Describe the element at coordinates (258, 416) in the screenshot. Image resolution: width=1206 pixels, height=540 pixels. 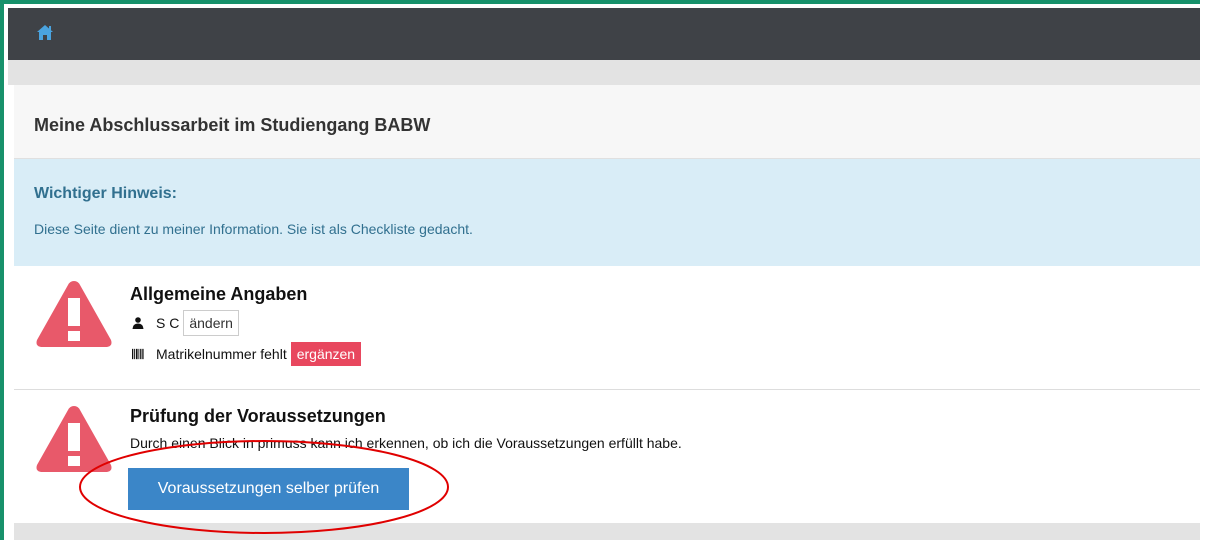
I see `requirements-heading: Prüfung der Voraussetzungen` at that location.